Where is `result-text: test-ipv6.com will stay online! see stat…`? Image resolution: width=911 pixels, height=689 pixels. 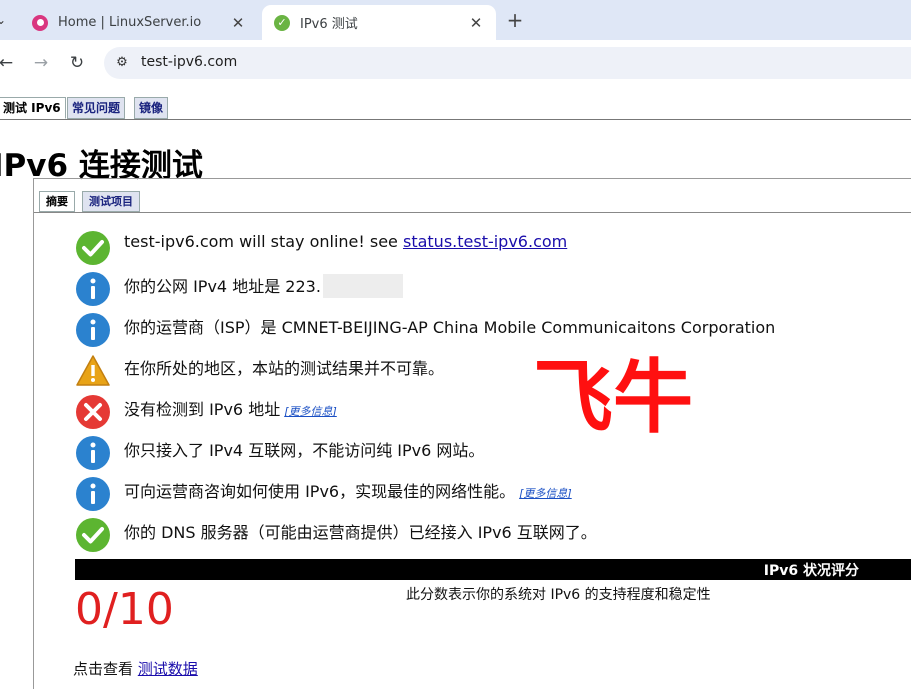
result-text: test-ipv6.com will stay online! see stat… is located at coordinates (346, 241).